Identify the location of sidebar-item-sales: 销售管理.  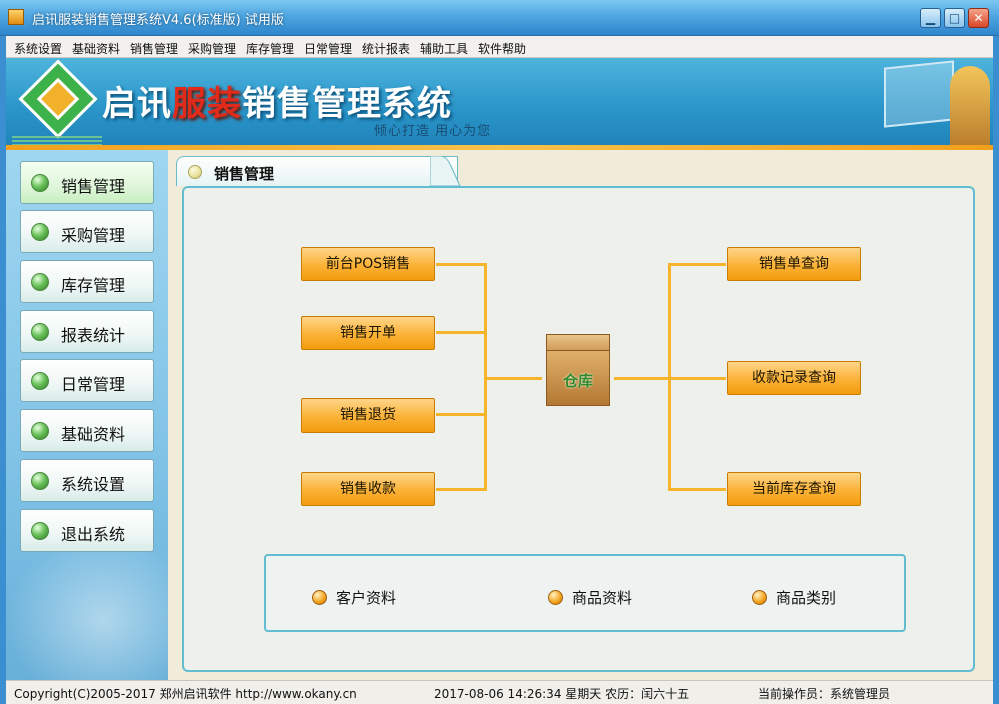
(87, 182).